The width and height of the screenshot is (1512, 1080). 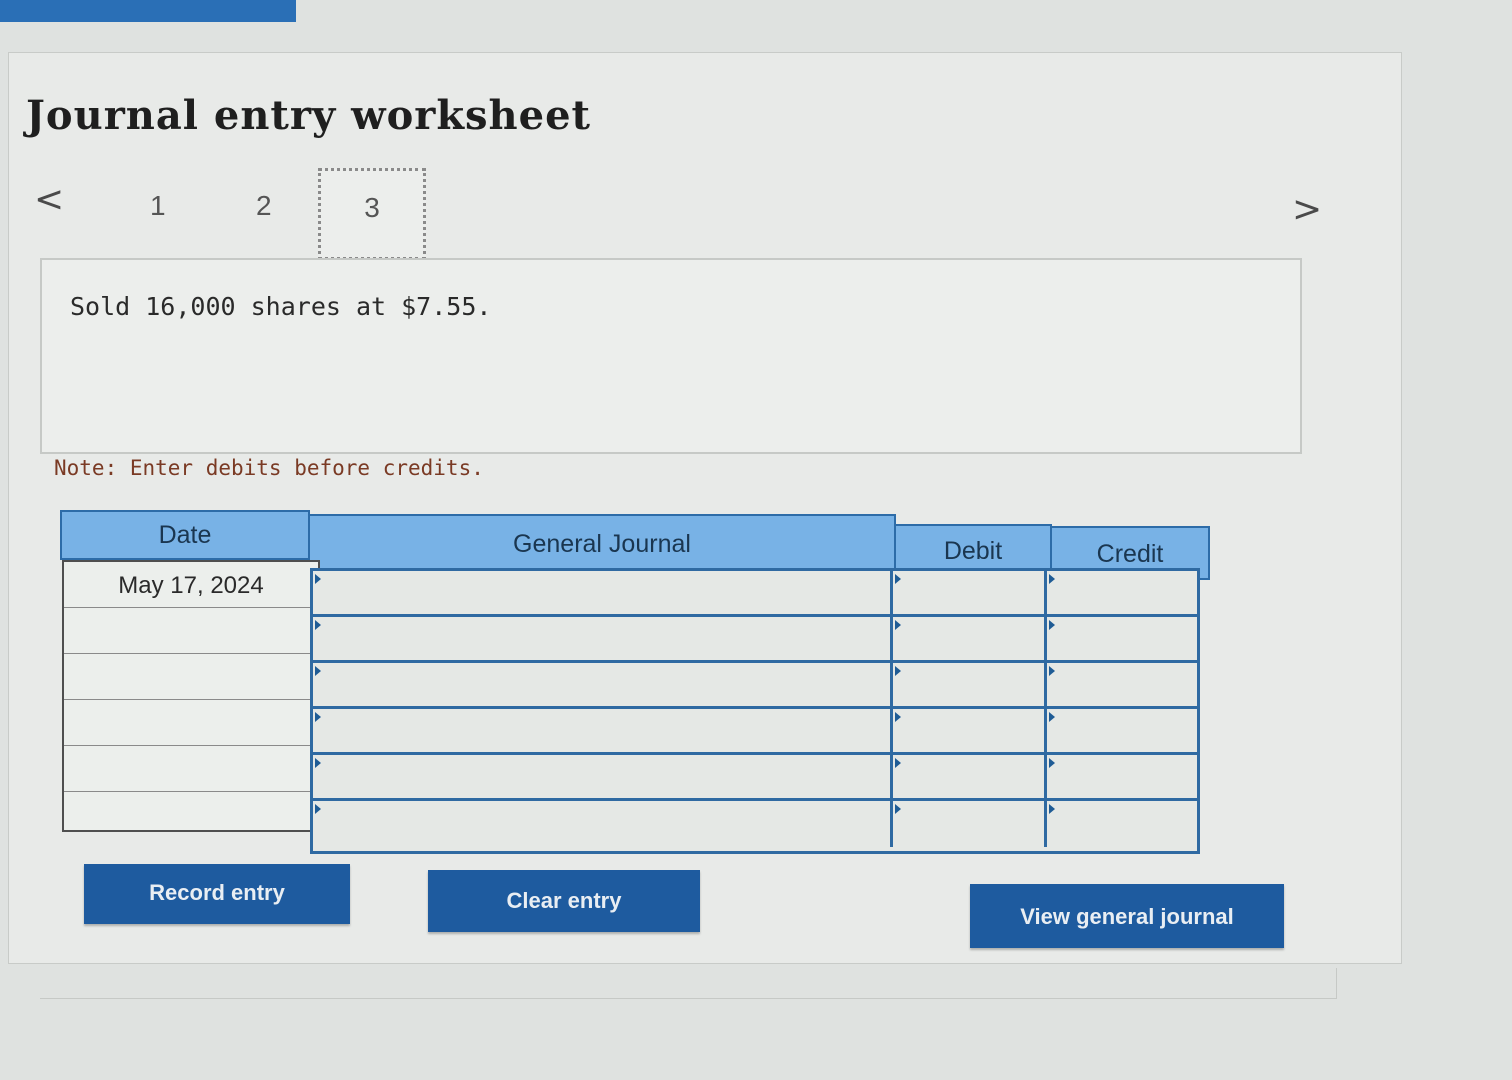 What do you see at coordinates (185, 535) in the screenshot?
I see `header-date: Date` at bounding box center [185, 535].